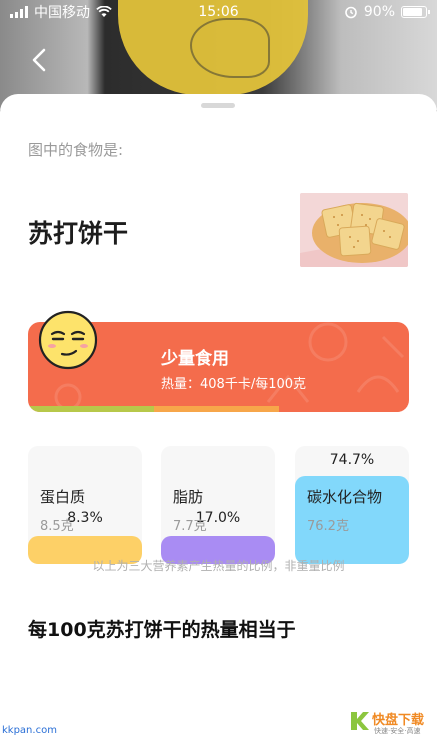  Describe the element at coordinates (195, 359) in the screenshot. I see `advice-title: 少量食用` at that location.